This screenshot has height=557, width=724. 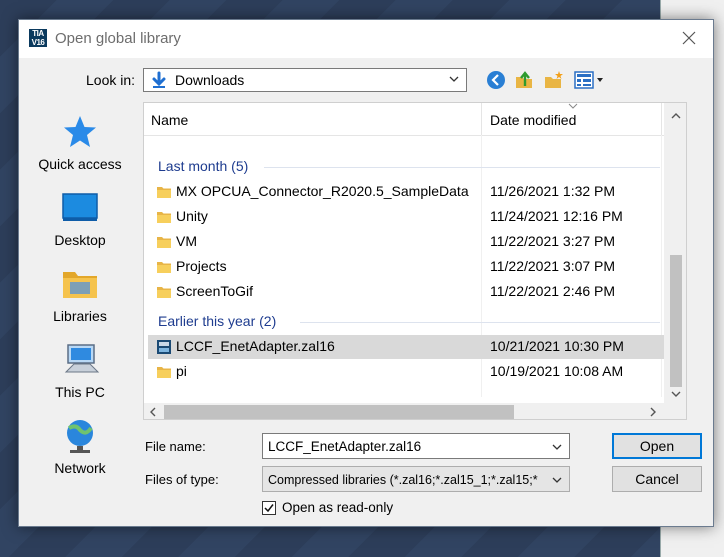 I want to click on scroll-down-icon, so click(x=676, y=394).